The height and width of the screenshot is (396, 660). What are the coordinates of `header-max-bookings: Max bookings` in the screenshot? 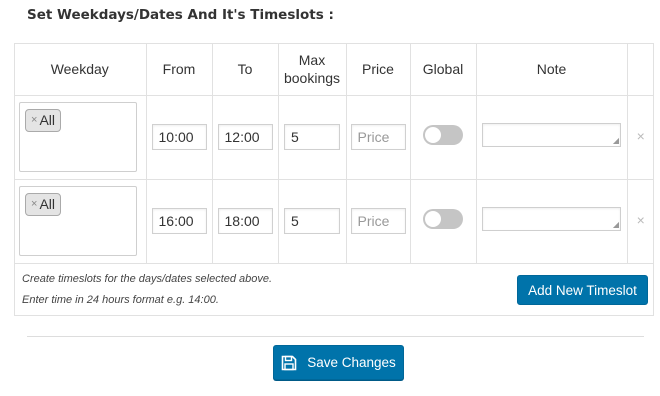 It's located at (312, 69).